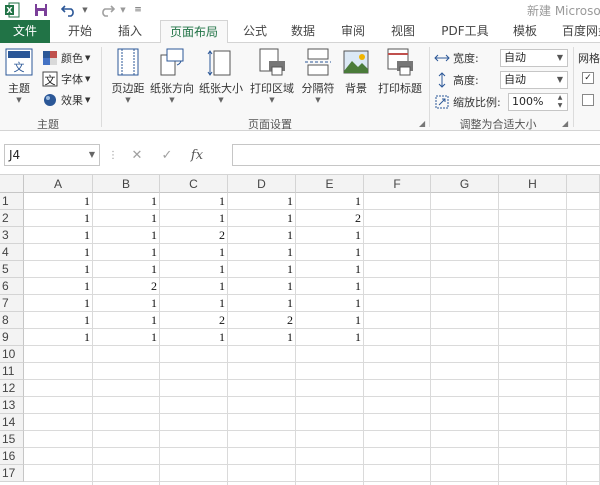  What do you see at coordinates (330, 201) in the screenshot?
I see `cell-e1: 1` at bounding box center [330, 201].